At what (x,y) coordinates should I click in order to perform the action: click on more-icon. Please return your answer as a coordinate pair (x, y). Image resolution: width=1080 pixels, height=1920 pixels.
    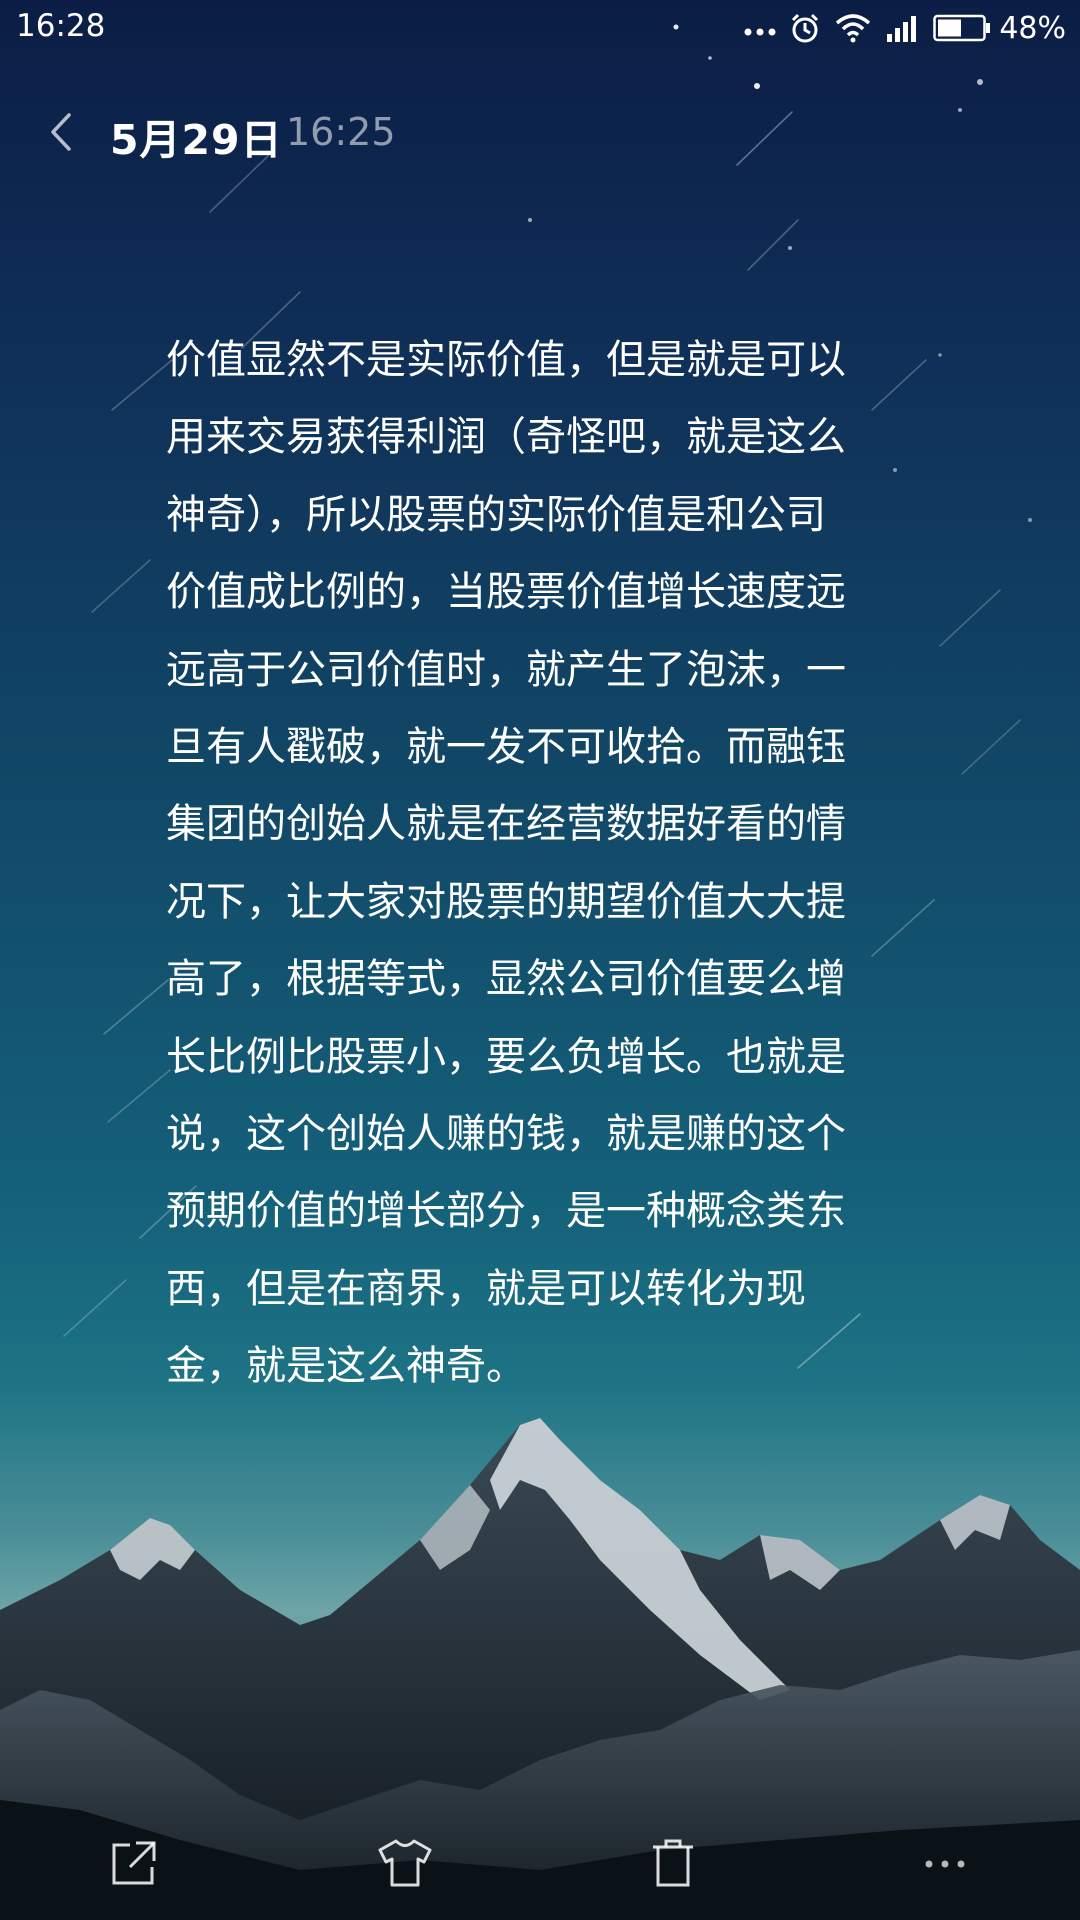
    Looking at the image, I should click on (945, 1865).